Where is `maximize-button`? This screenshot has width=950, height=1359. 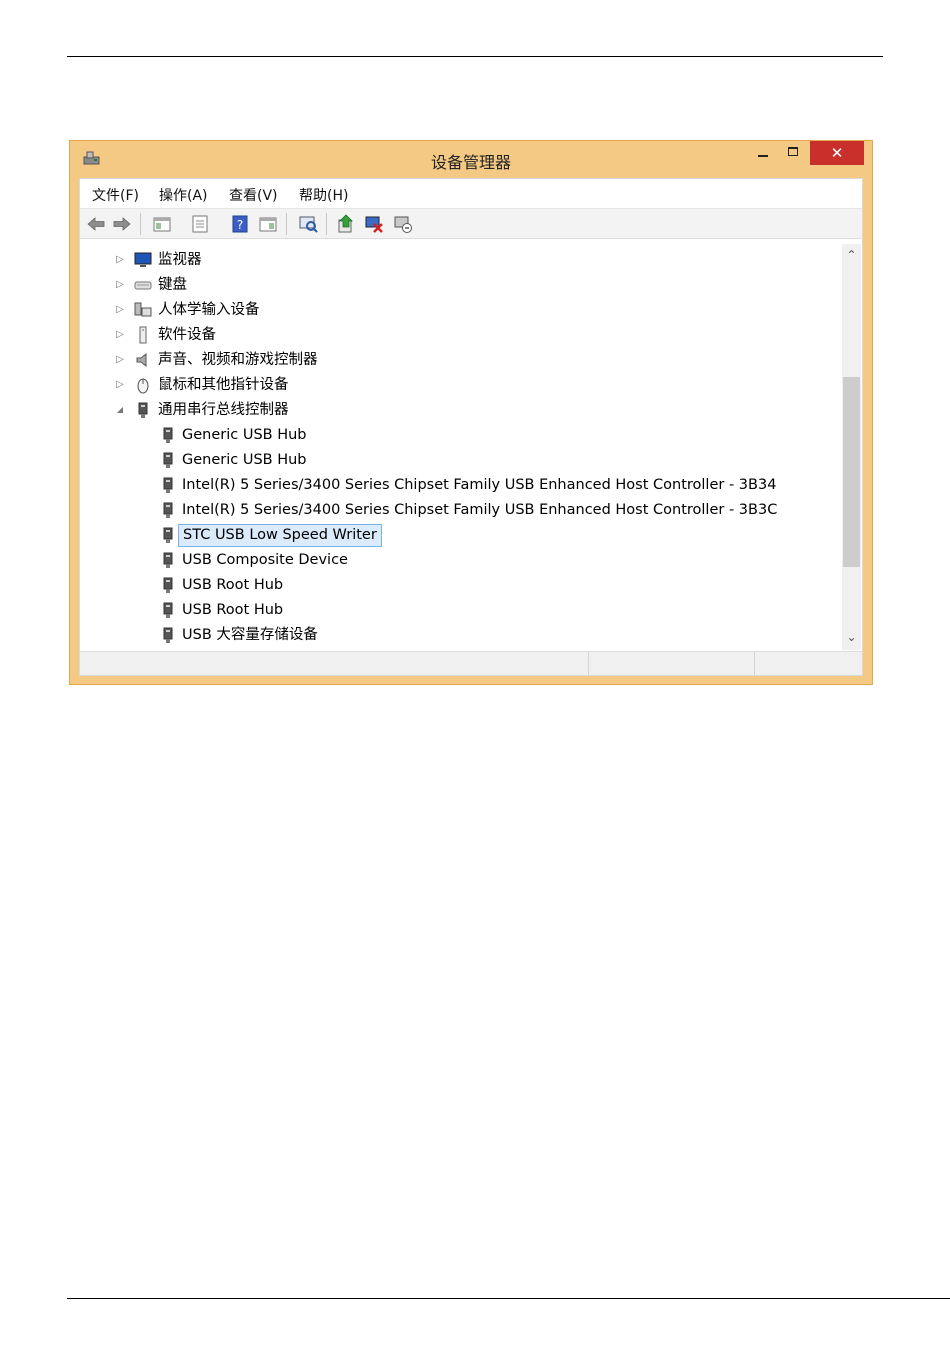 maximize-button is located at coordinates (793, 153).